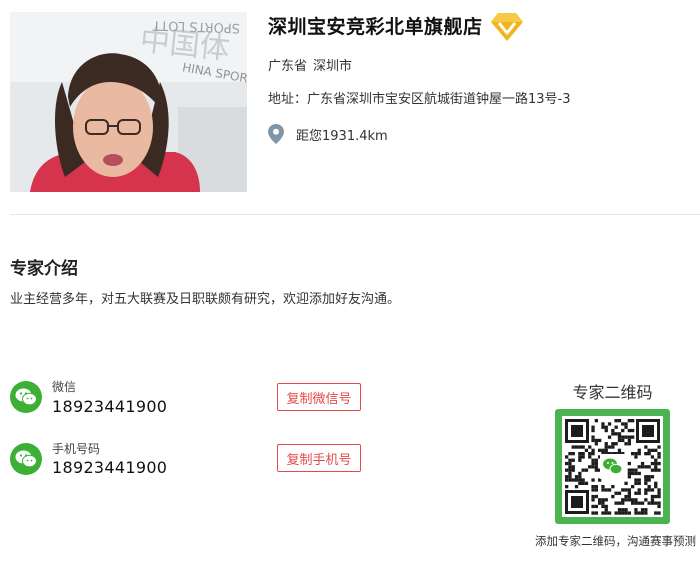 The image size is (700, 567). I want to click on phone-label: 手机号码, so click(76, 449).